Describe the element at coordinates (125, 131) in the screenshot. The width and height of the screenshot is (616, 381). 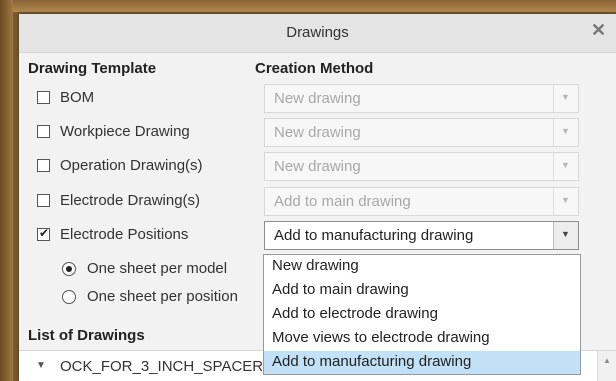
I see `workpiece-label: Workpiece Drawing` at that location.